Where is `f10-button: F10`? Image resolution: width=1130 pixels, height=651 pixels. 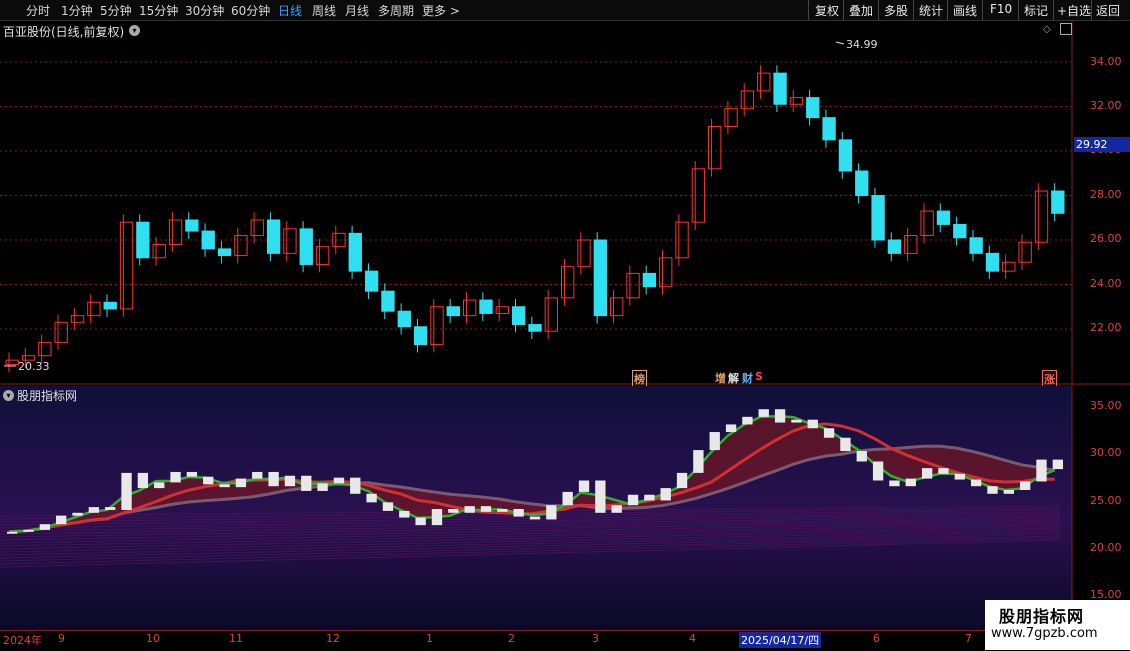 f10-button: F10 is located at coordinates (1001, 9).